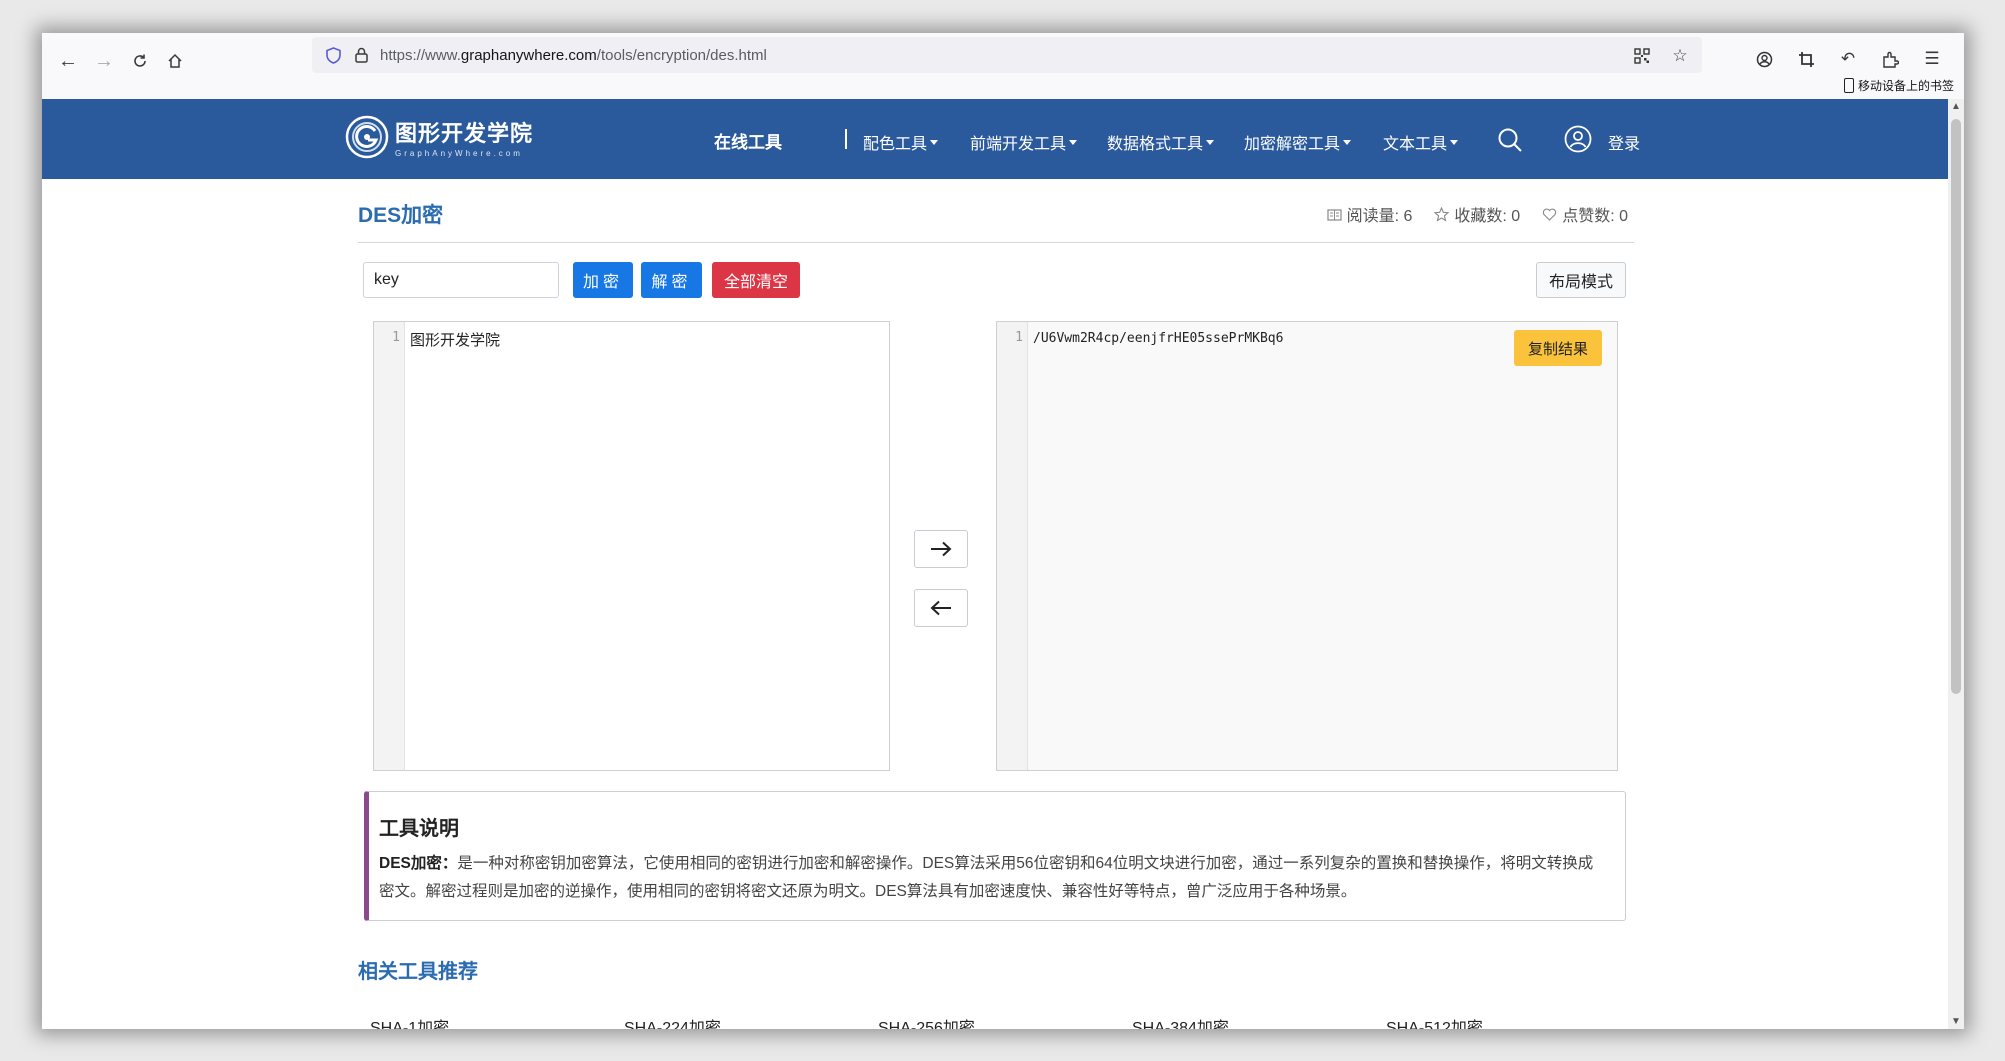 Image resolution: width=2005 pixels, height=1061 pixels. I want to click on arrow-left-icon, so click(940, 608).